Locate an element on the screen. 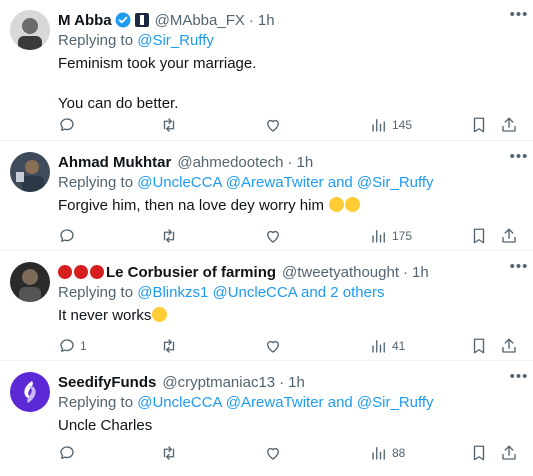  user-handle: @cryptmaniac13 is located at coordinates (218, 382).